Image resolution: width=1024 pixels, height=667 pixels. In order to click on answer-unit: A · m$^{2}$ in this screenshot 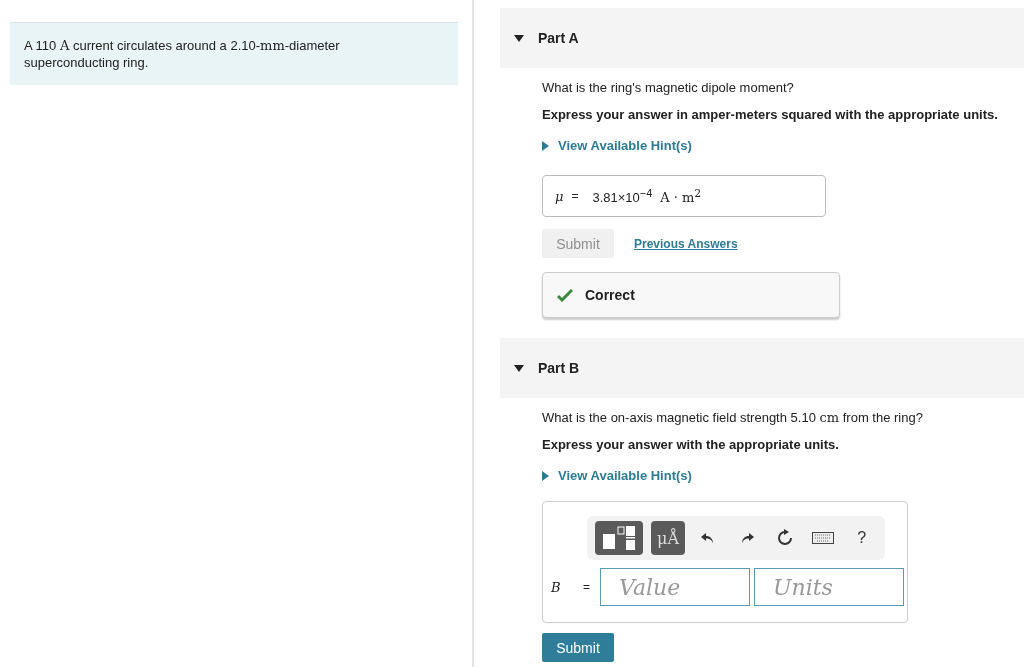, I will do `click(681, 196)`.